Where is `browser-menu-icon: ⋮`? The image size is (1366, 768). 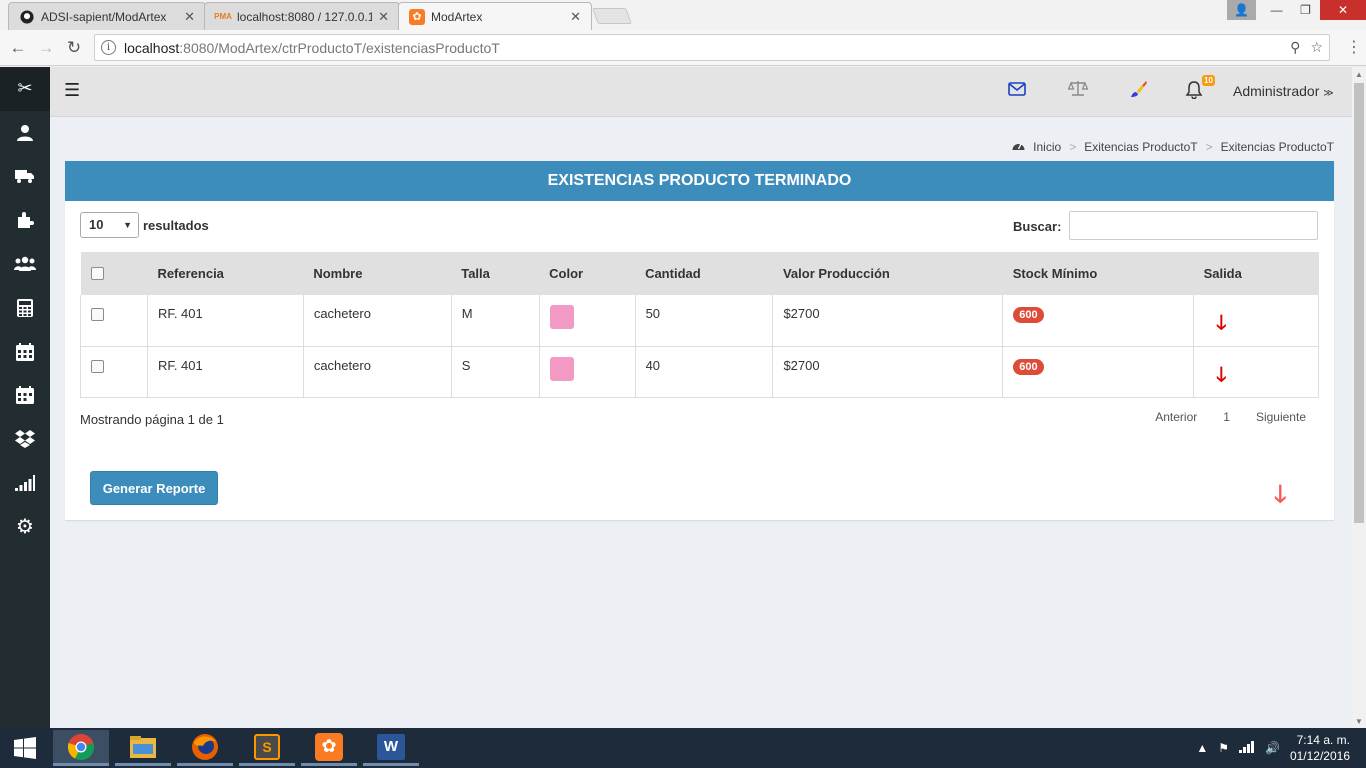
browser-menu-icon: ⋮ is located at coordinates (1354, 47).